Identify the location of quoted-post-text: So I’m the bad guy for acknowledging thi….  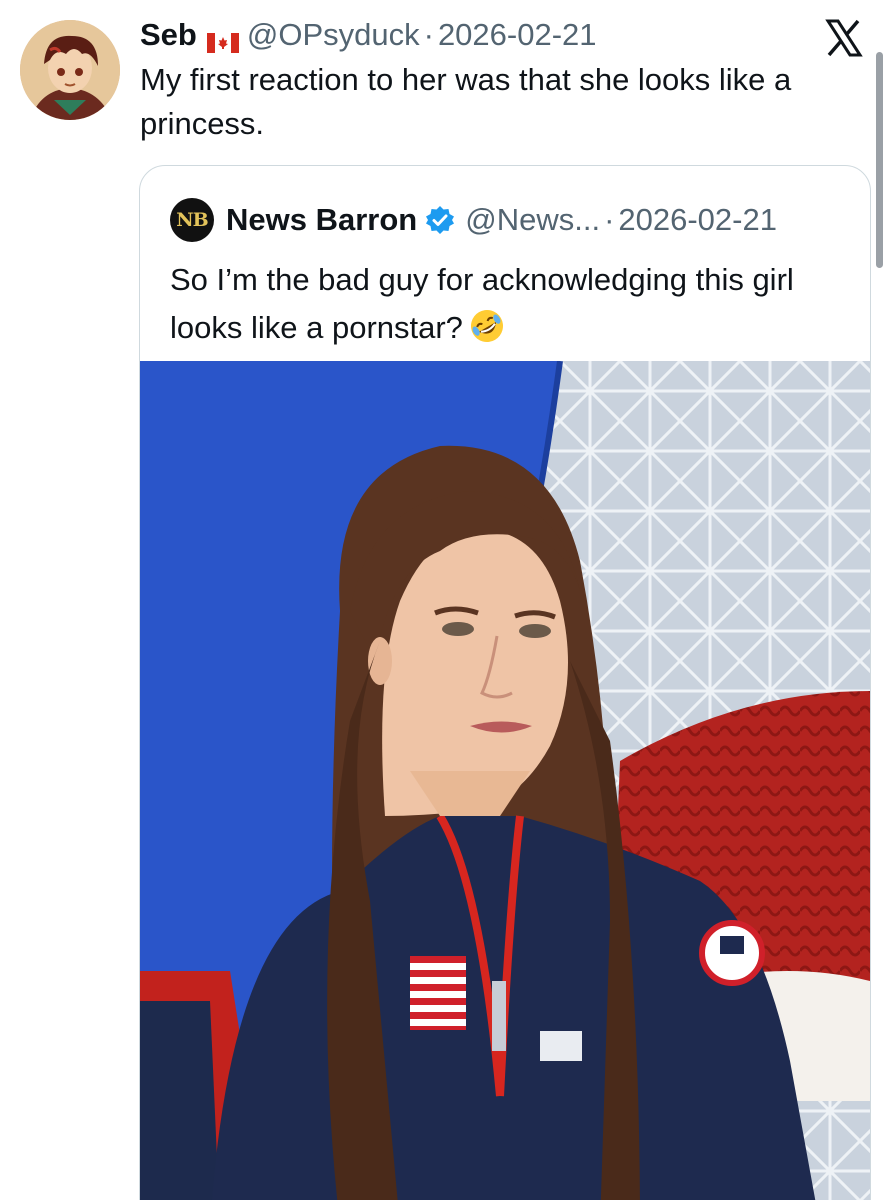
(510, 304).